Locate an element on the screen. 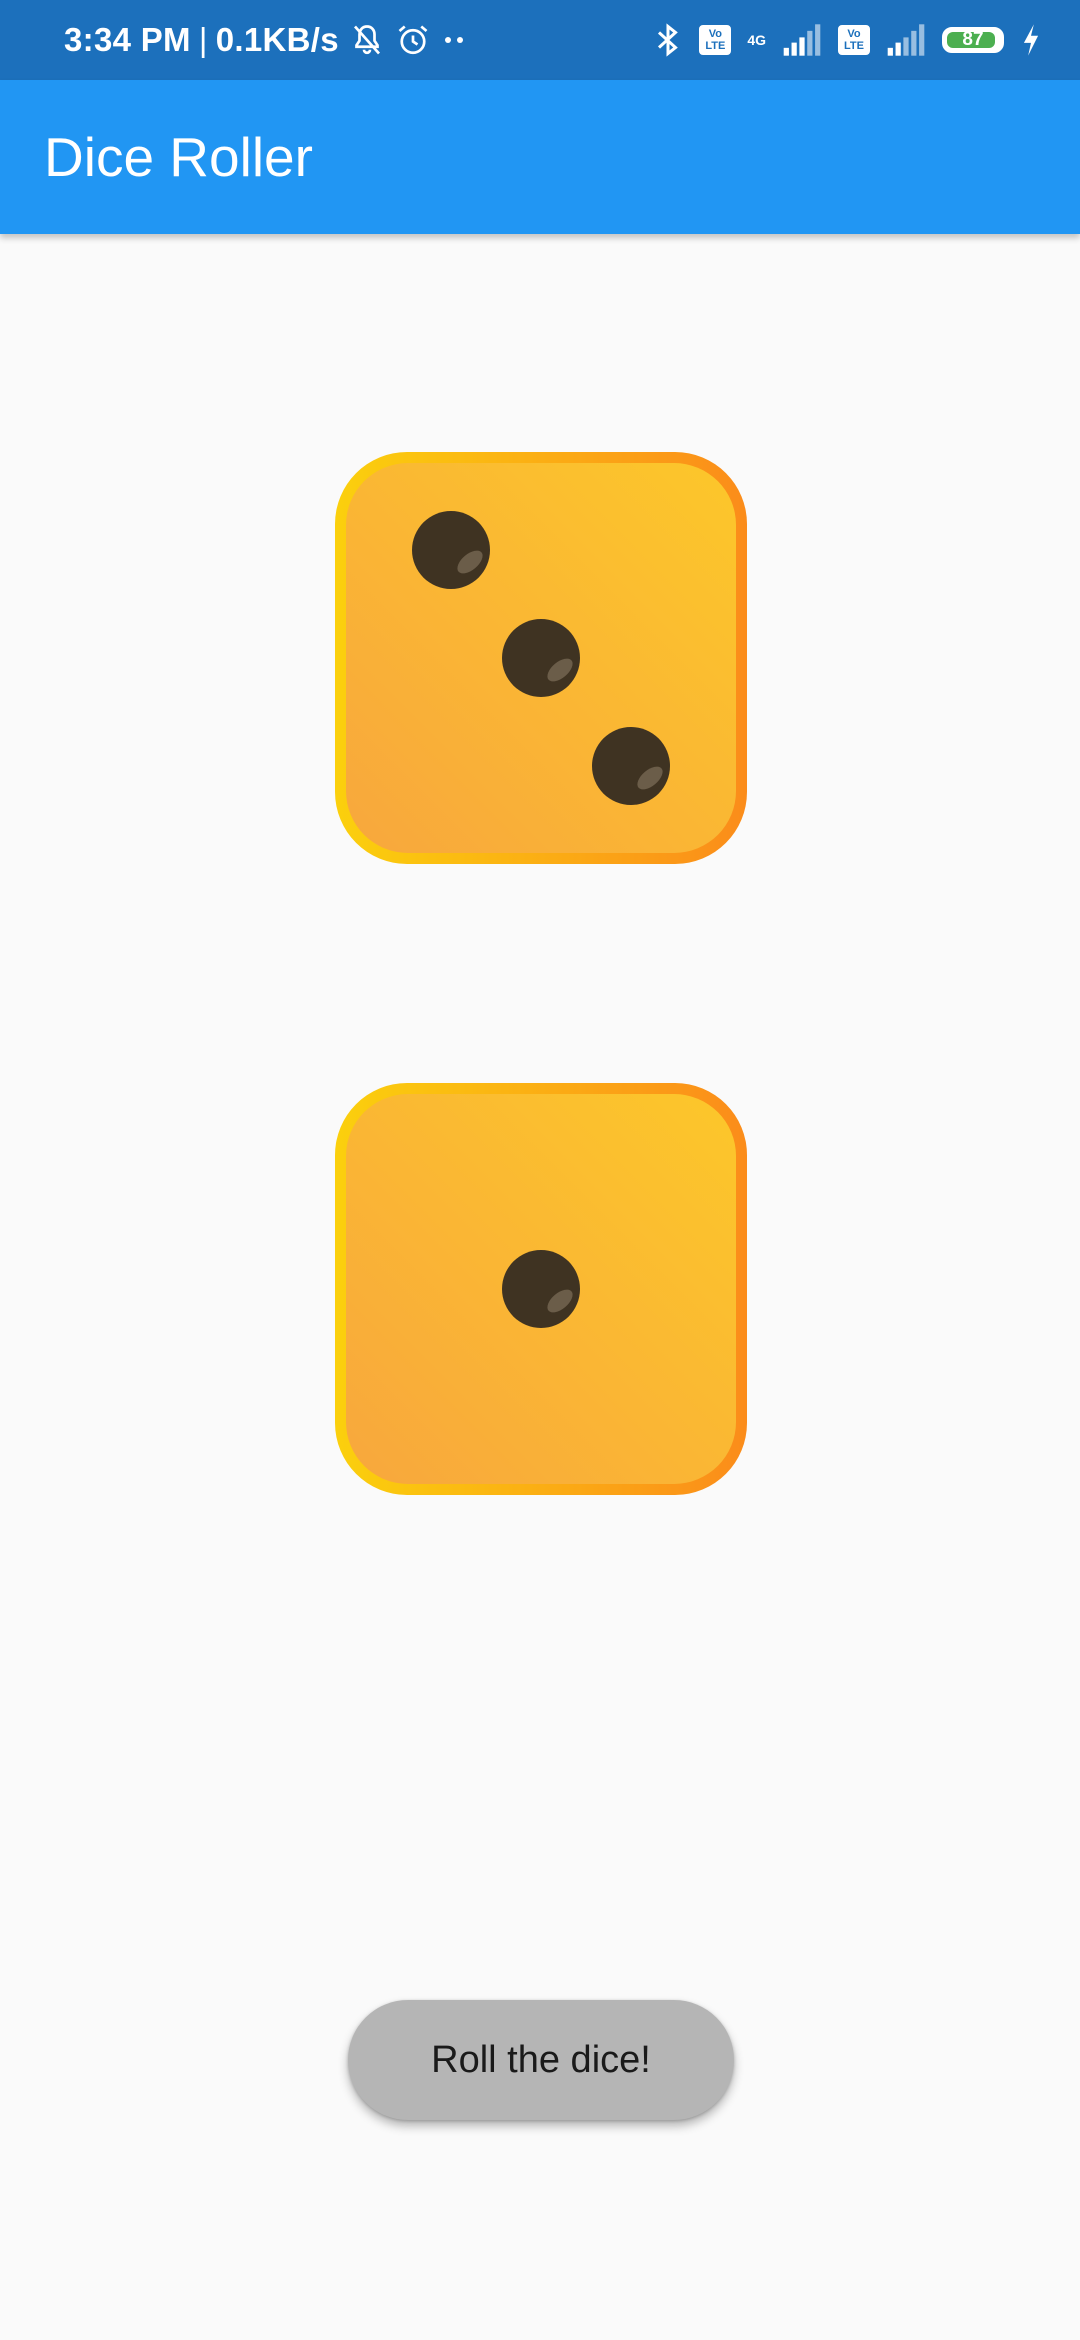 This screenshot has height=2340, width=1080. volte-icon: Vo LTE is located at coordinates (715, 40).